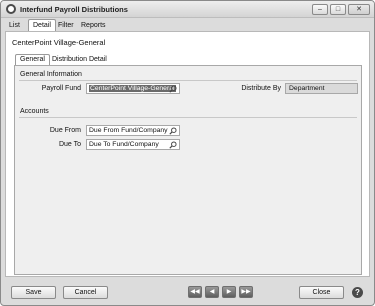 Image resolution: width=375 pixels, height=306 pixels. I want to click on due-to-value: Due To Fund/Company, so click(124, 144).